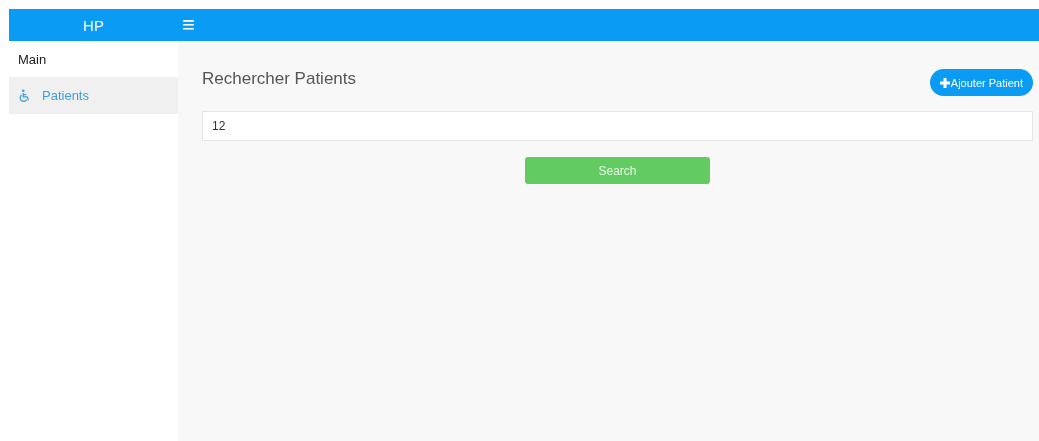 The width and height of the screenshot is (1039, 441). I want to click on search-field: 12, so click(617, 126).